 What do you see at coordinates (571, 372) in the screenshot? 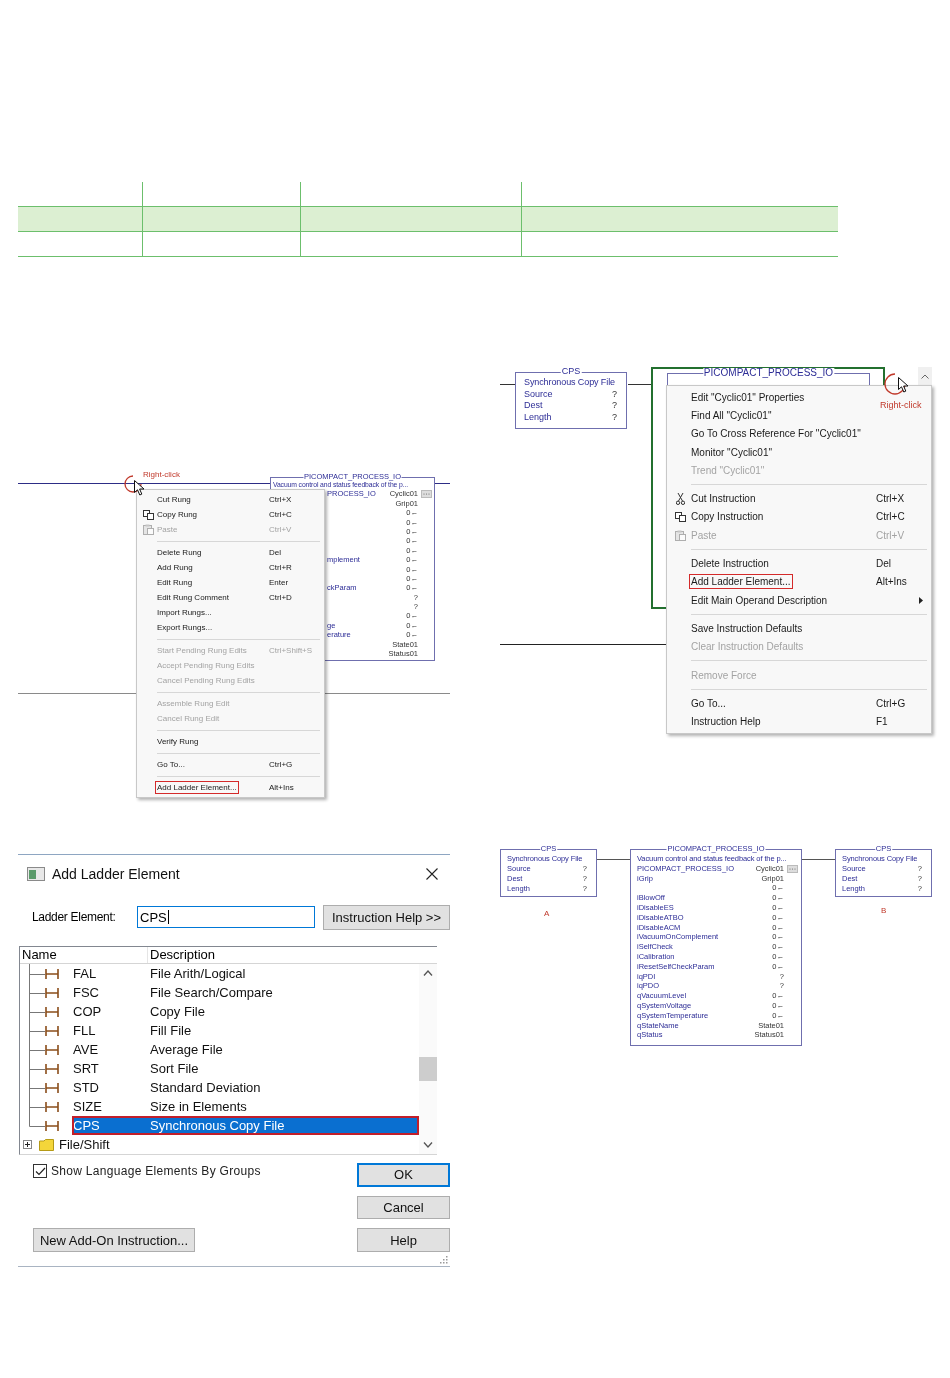
I see `block-title: CPS` at bounding box center [571, 372].